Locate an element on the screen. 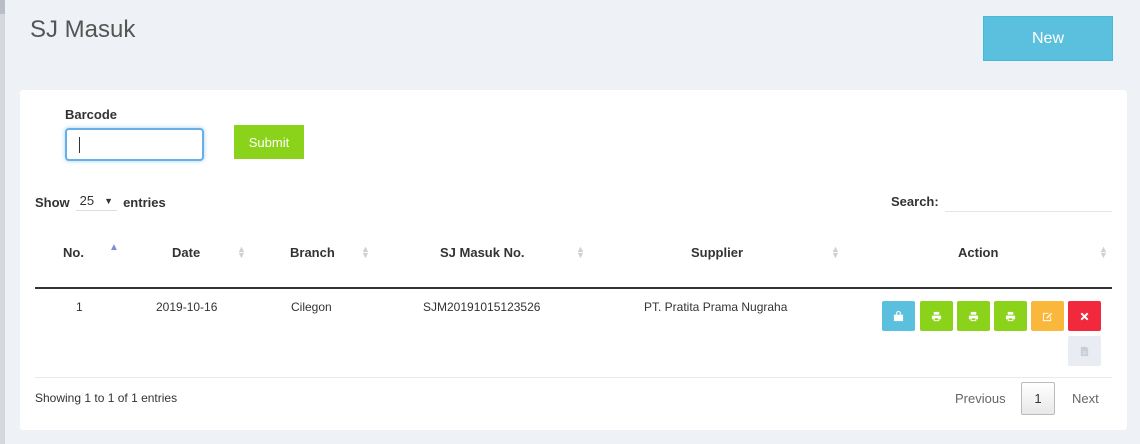 The height and width of the screenshot is (444, 1140). table-info: Showing 1 to 1 of 1 entries is located at coordinates (106, 398).